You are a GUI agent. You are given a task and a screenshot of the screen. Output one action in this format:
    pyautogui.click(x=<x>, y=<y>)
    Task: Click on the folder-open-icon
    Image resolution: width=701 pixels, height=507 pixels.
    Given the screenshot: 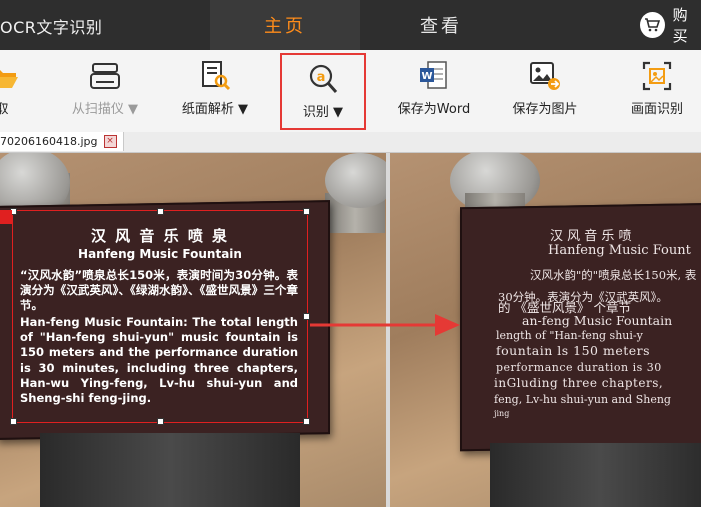 What is the action you would take?
    pyautogui.click(x=9, y=79)
    